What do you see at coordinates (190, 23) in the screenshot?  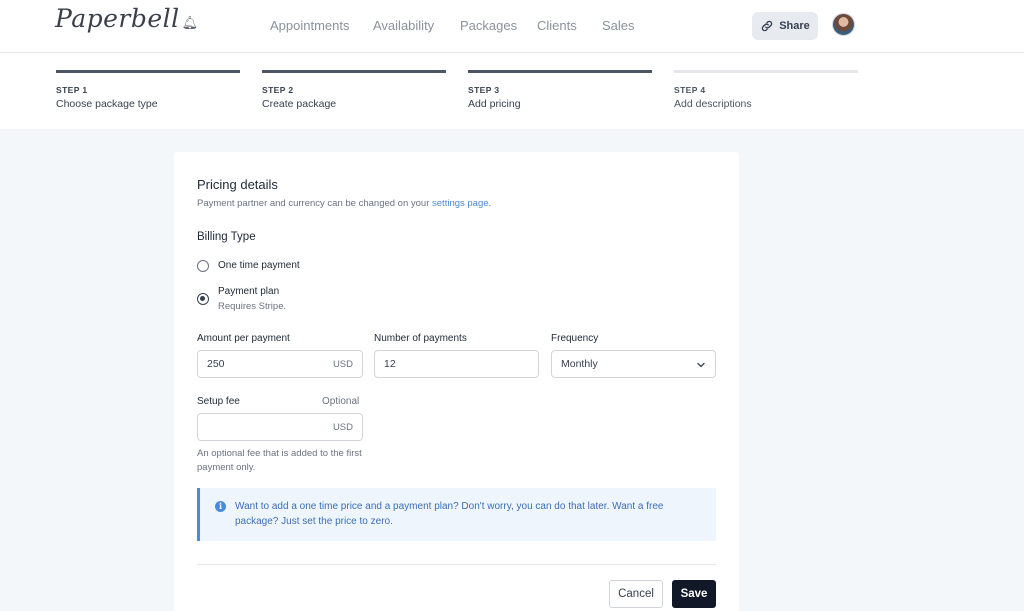 I see `bell-icon: 🔔︎` at bounding box center [190, 23].